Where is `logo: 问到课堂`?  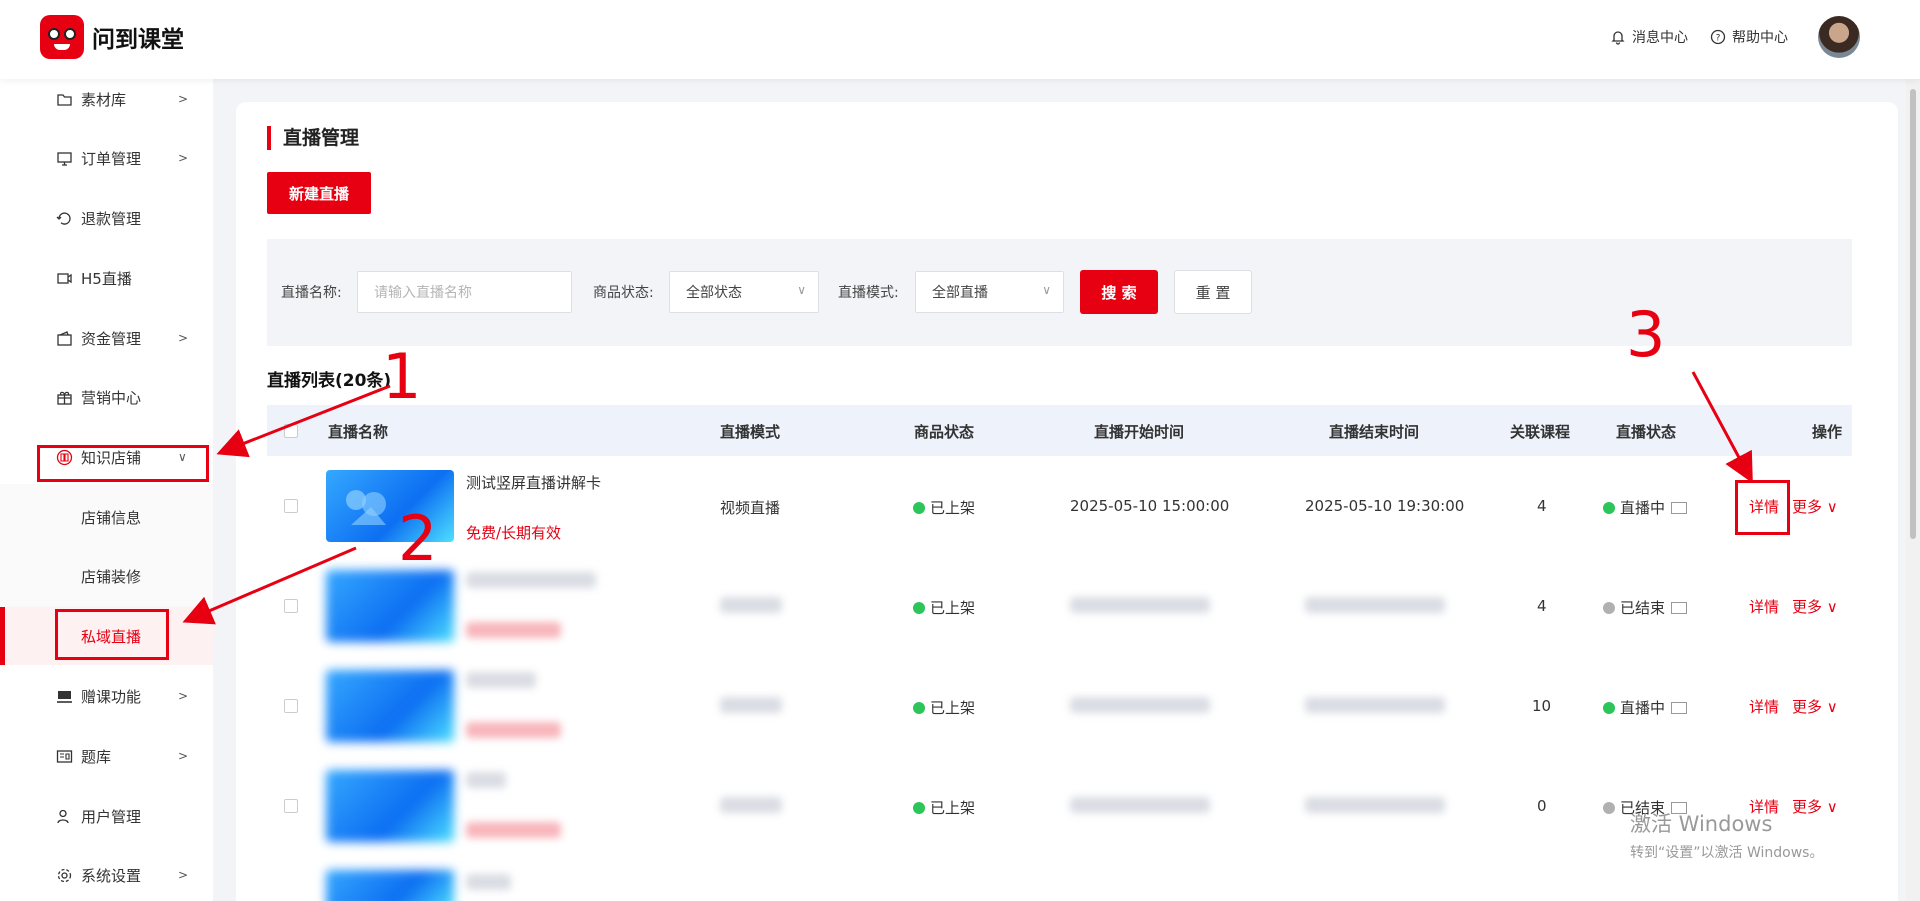 logo: 问到课堂 is located at coordinates (112, 37).